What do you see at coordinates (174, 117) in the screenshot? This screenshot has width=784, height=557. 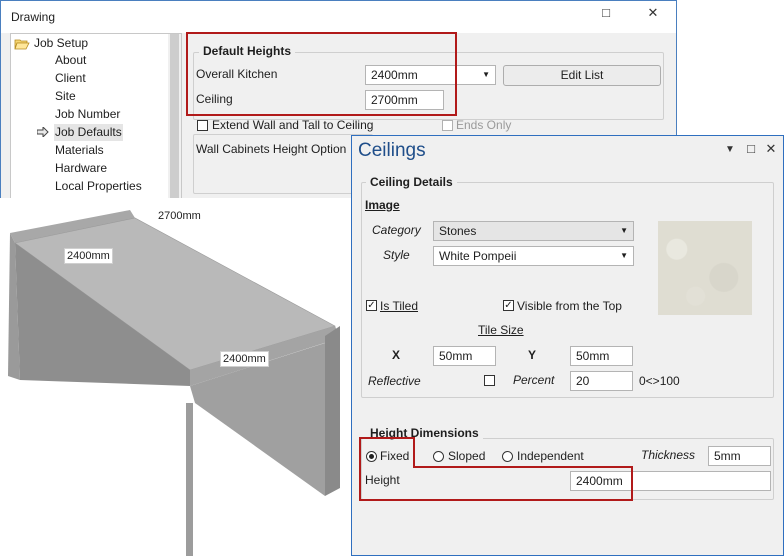 I see `tree-scrollbar-thumb` at bounding box center [174, 117].